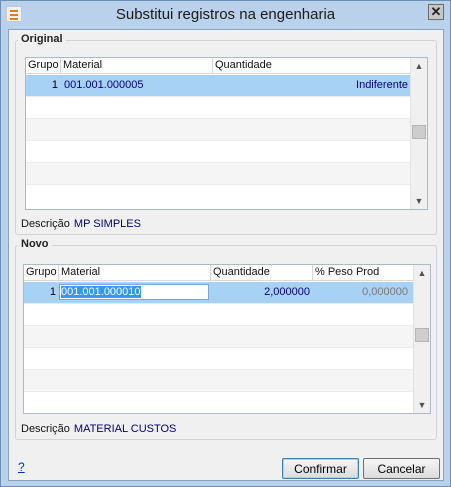 The width and height of the screenshot is (451, 487). I want to click on title-bar: Substitui registros na engenharia ✕, so click(225, 15).